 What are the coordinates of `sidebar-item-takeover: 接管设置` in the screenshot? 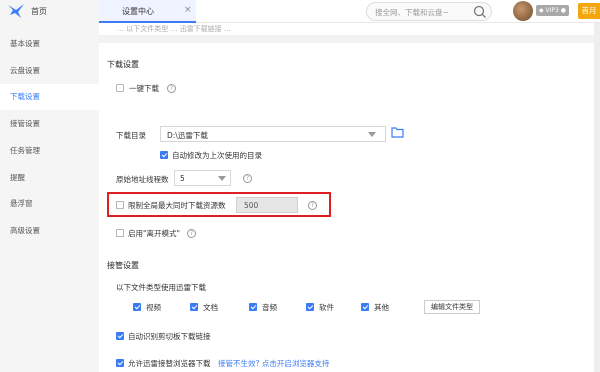 It's located at (49, 124).